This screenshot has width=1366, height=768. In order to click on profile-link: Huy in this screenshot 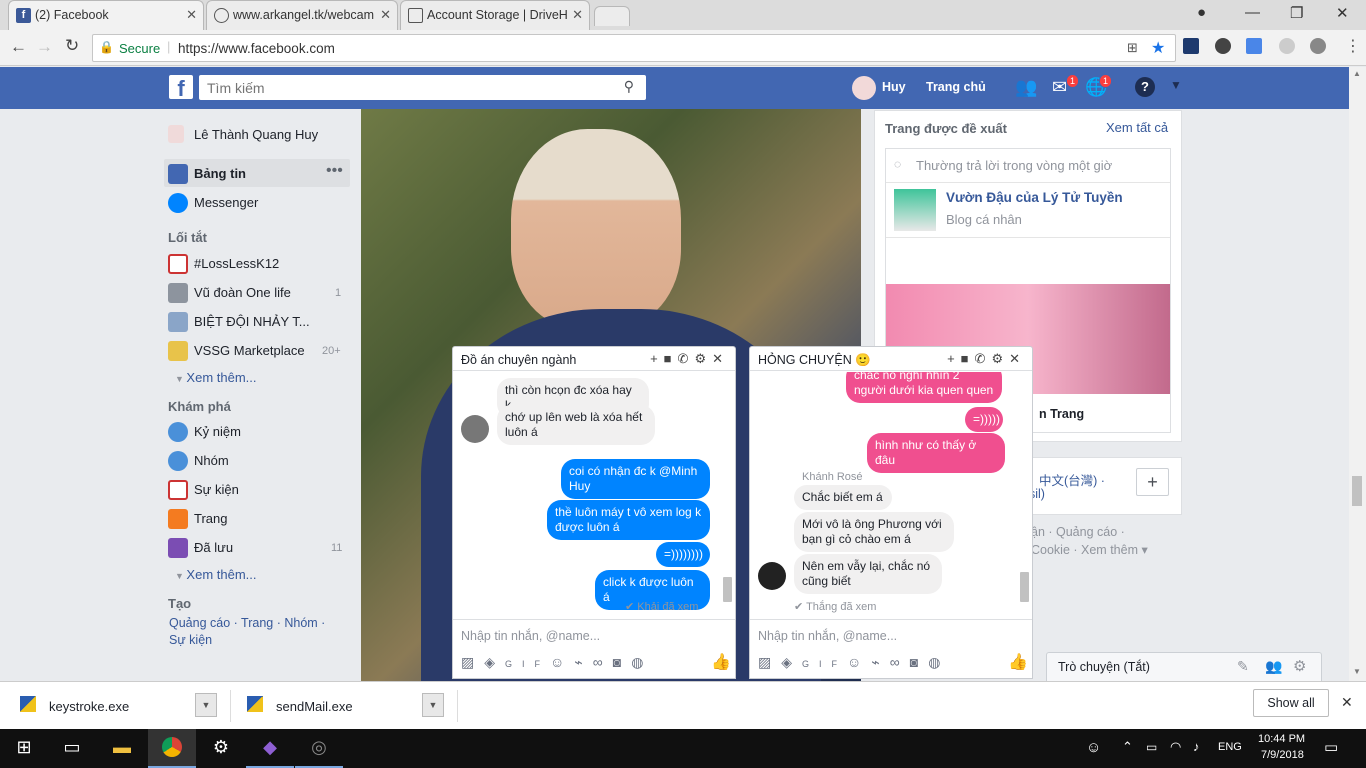, I will do `click(894, 87)`.